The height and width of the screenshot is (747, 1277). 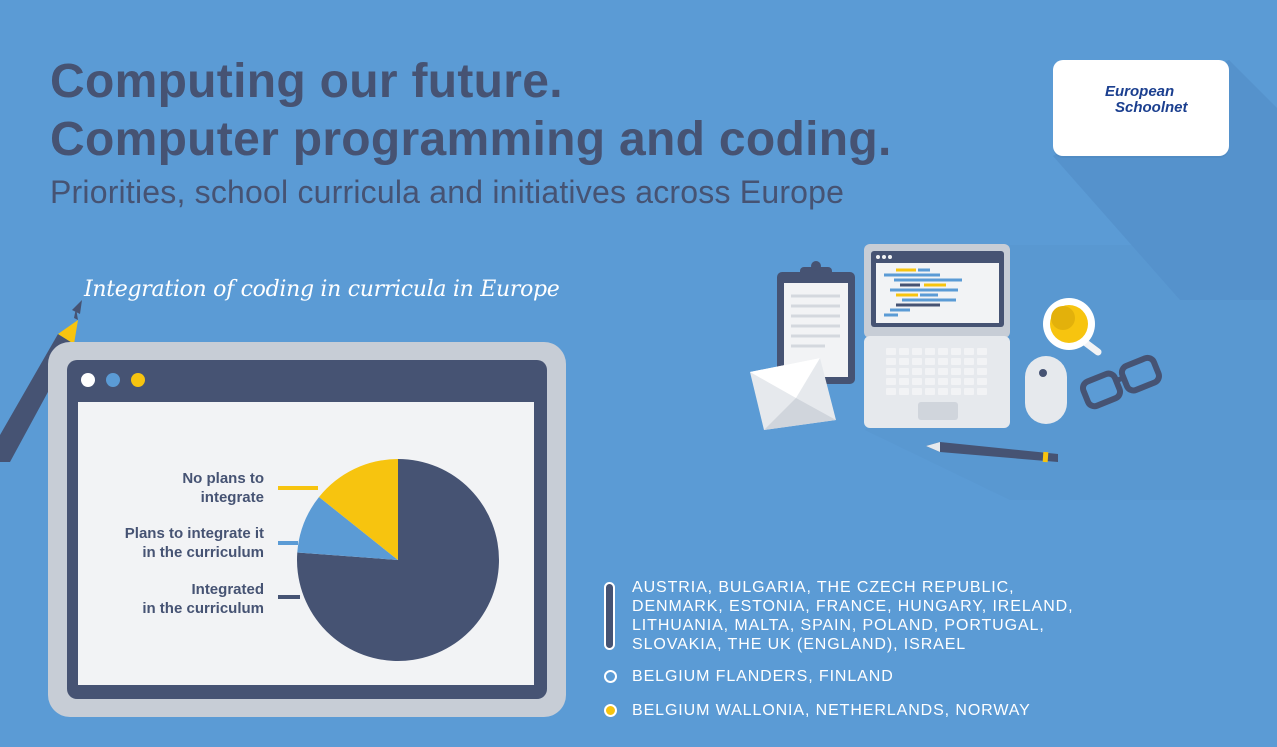 What do you see at coordinates (223, 478) in the screenshot?
I see `pie-label-2-line-0: No plans to` at bounding box center [223, 478].